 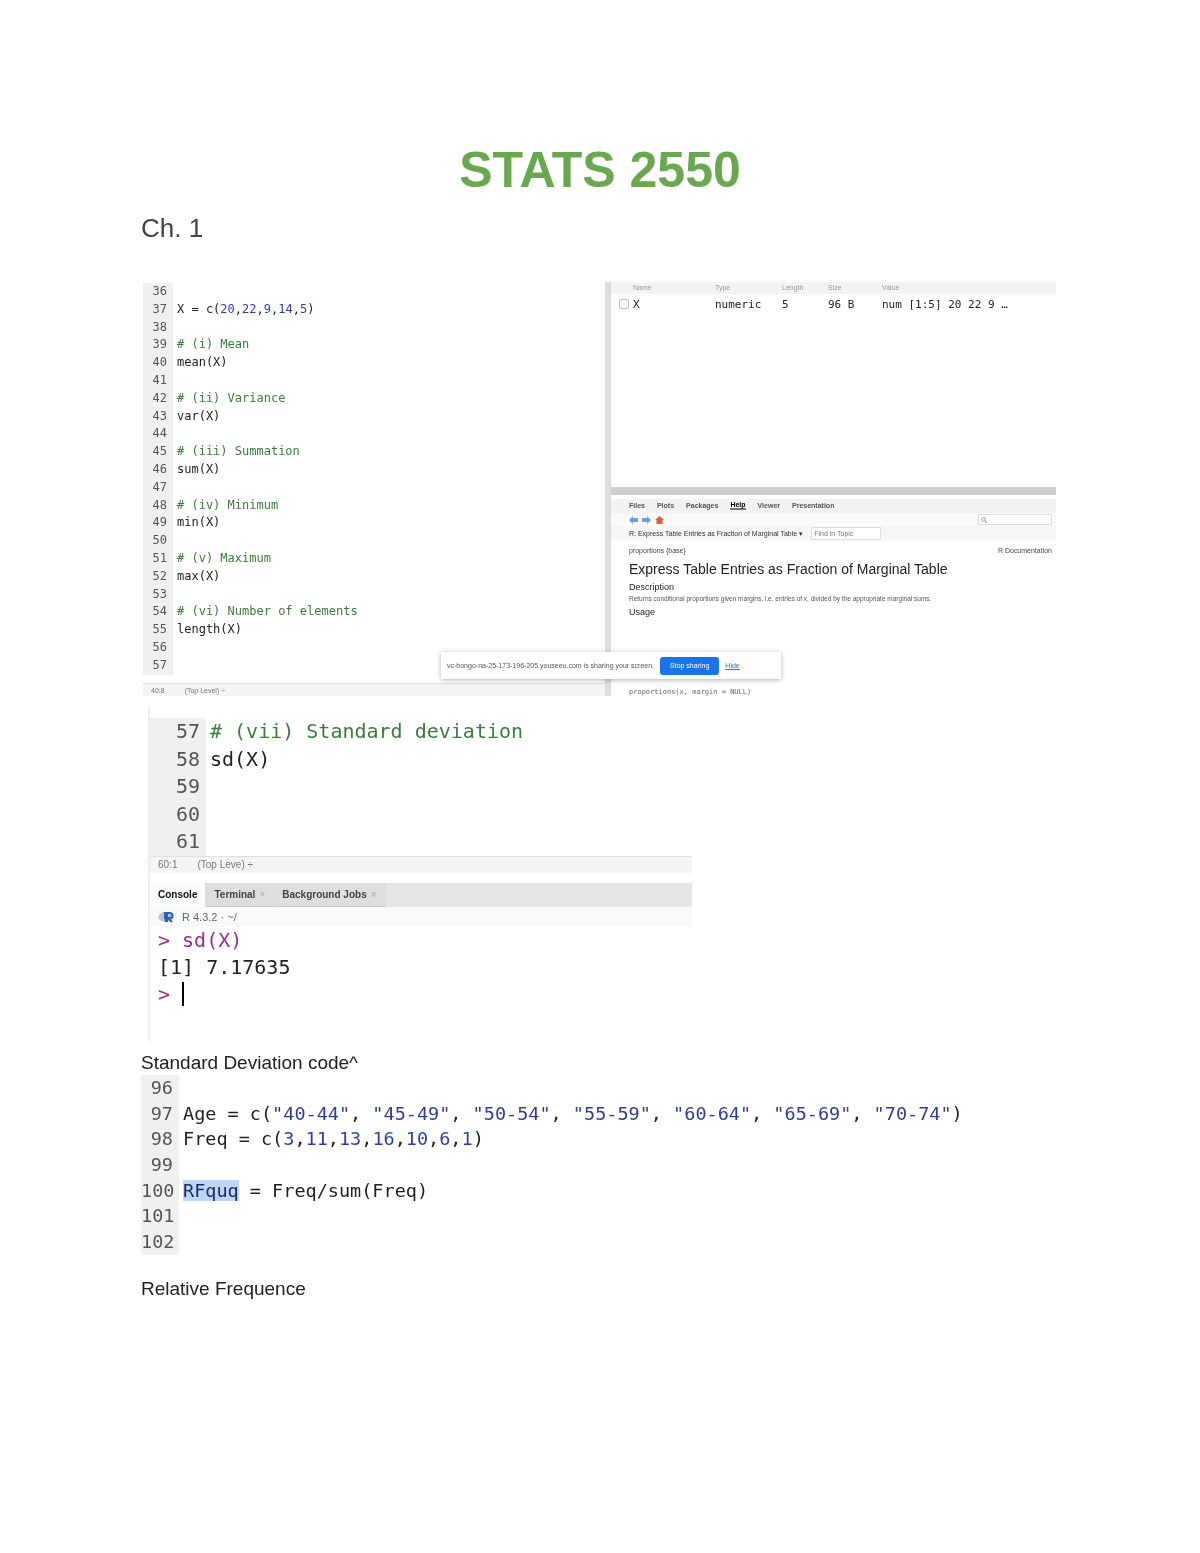 What do you see at coordinates (202, 363) in the screenshot?
I see `code-line: mean(X)` at bounding box center [202, 363].